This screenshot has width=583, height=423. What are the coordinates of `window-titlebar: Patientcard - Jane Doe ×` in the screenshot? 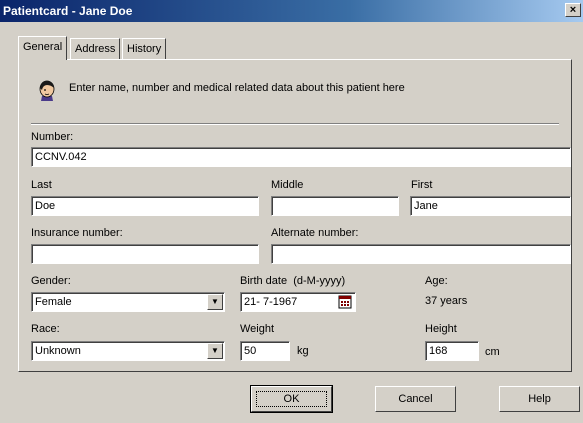 It's located at (291, 11).